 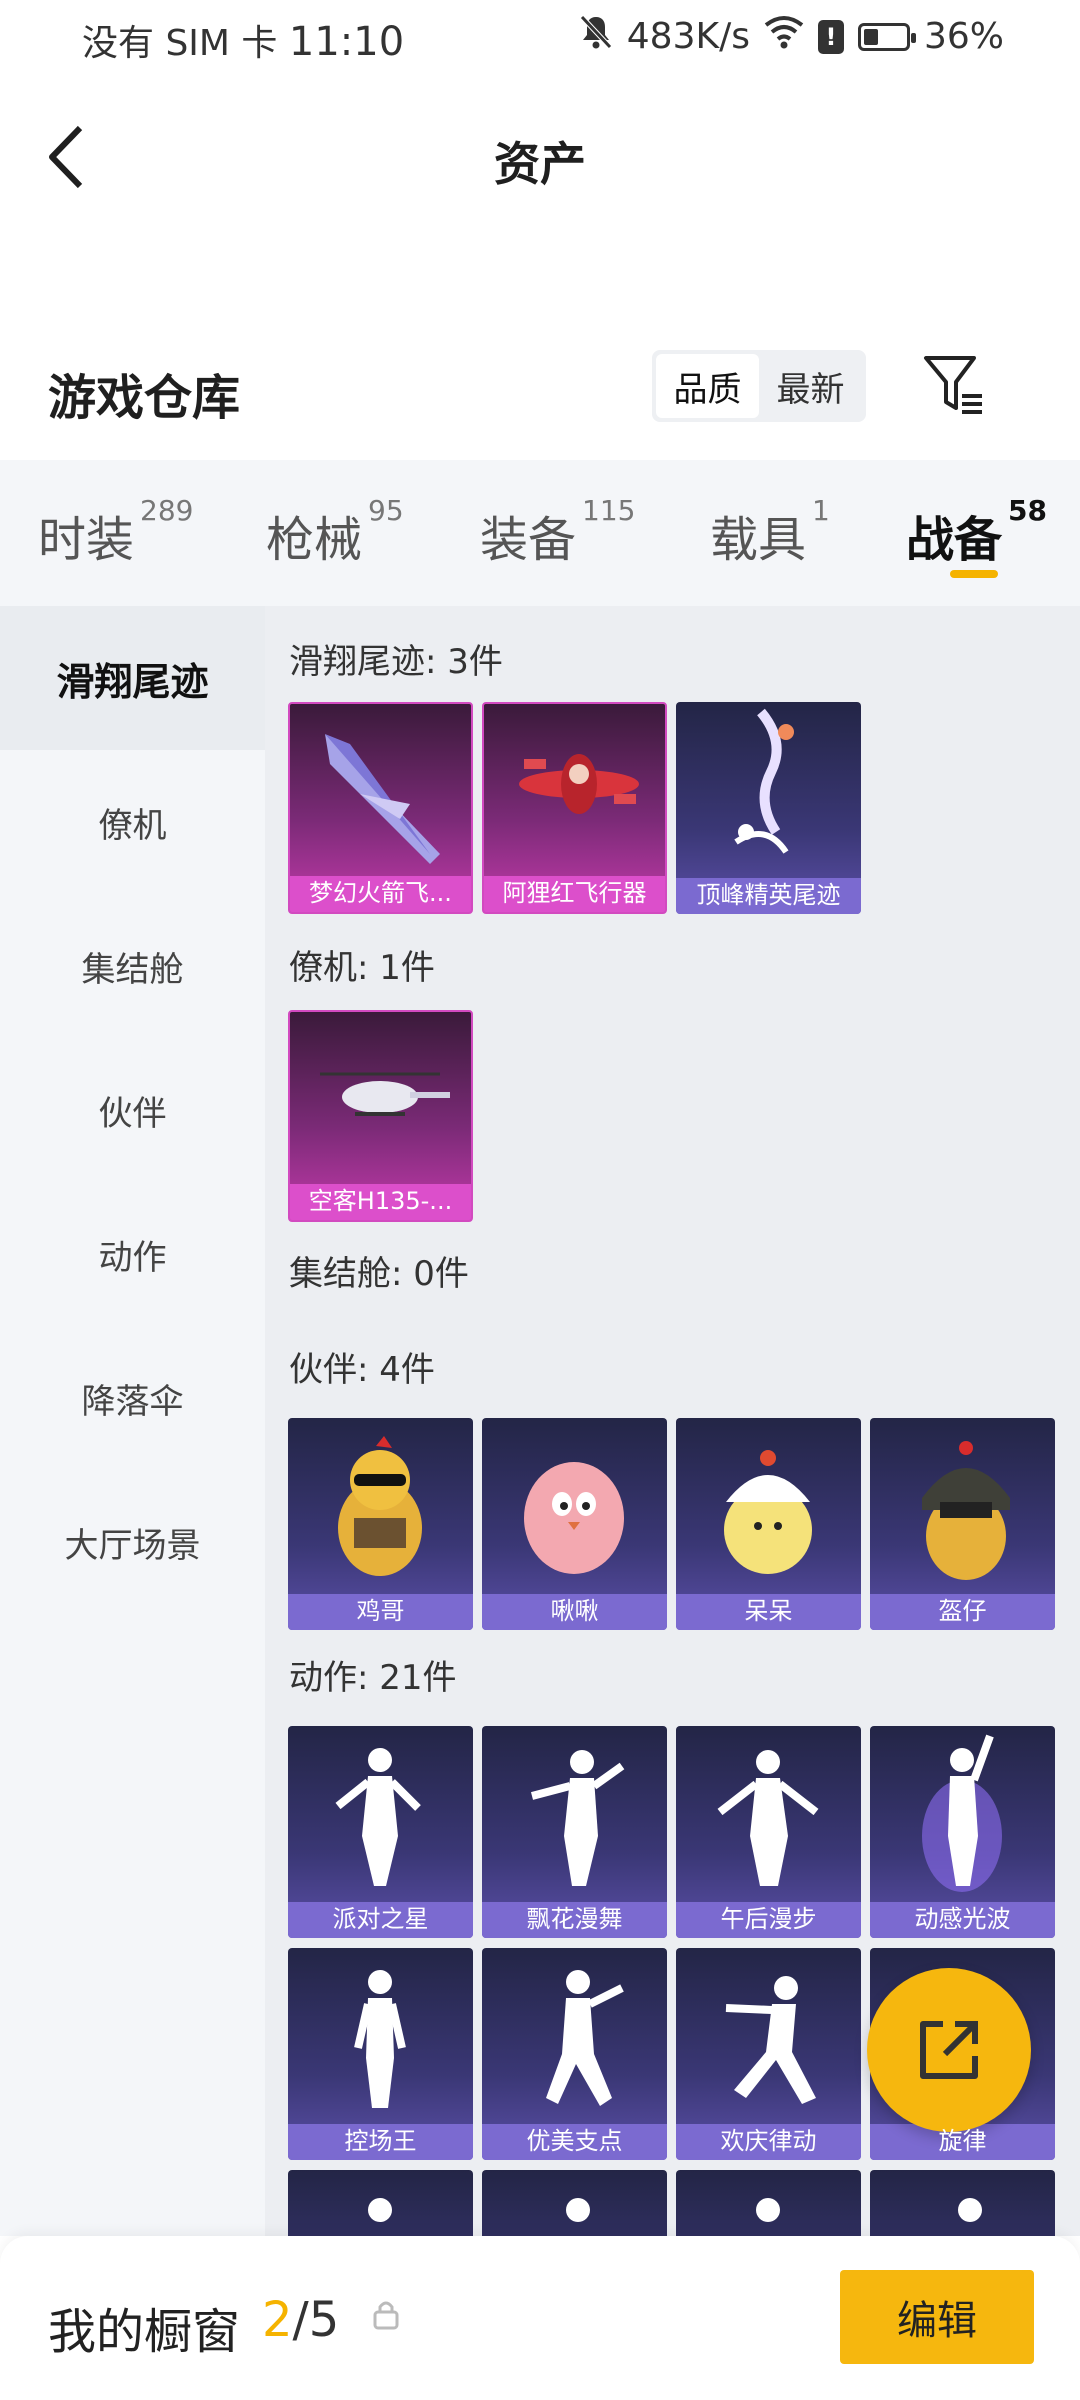 What do you see at coordinates (380, 1611) in the screenshot?
I see `item-name: 鸡哥` at bounding box center [380, 1611].